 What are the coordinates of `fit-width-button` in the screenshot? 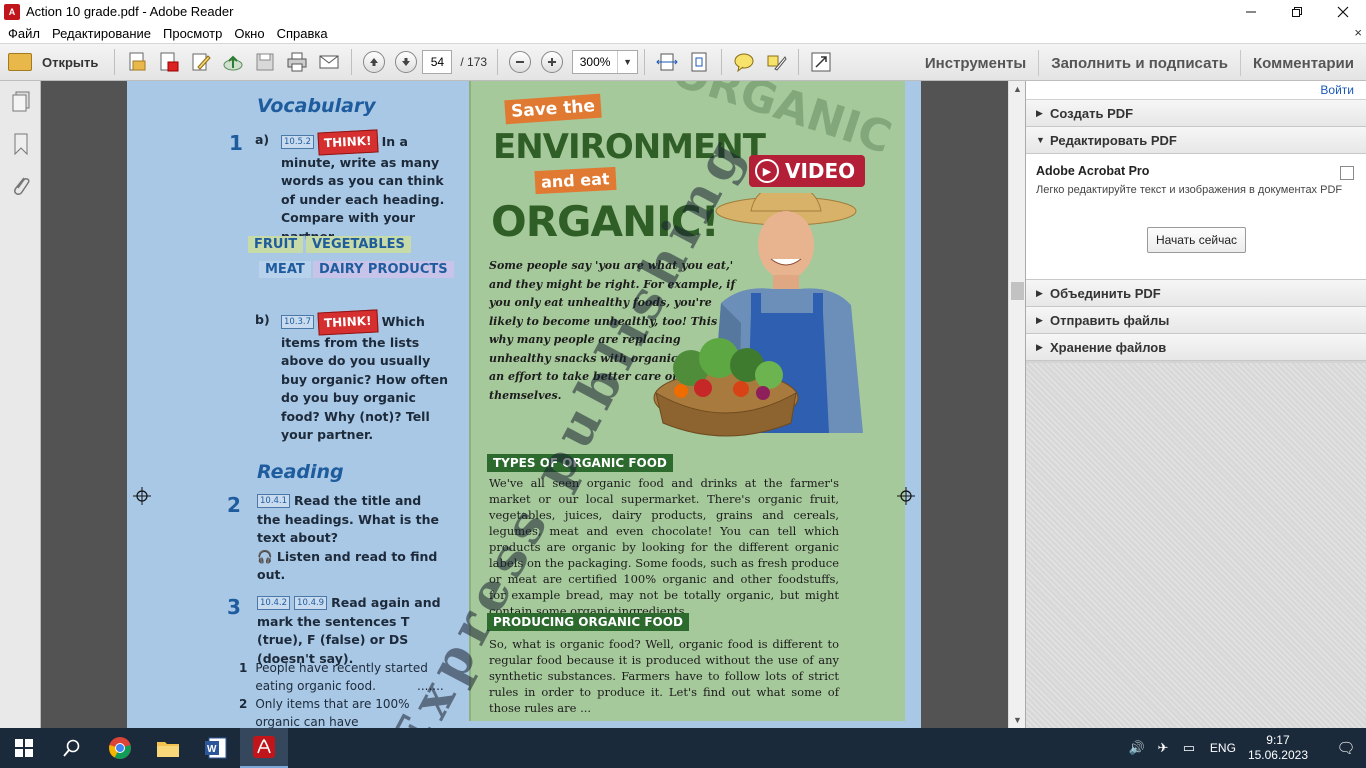 It's located at (667, 62).